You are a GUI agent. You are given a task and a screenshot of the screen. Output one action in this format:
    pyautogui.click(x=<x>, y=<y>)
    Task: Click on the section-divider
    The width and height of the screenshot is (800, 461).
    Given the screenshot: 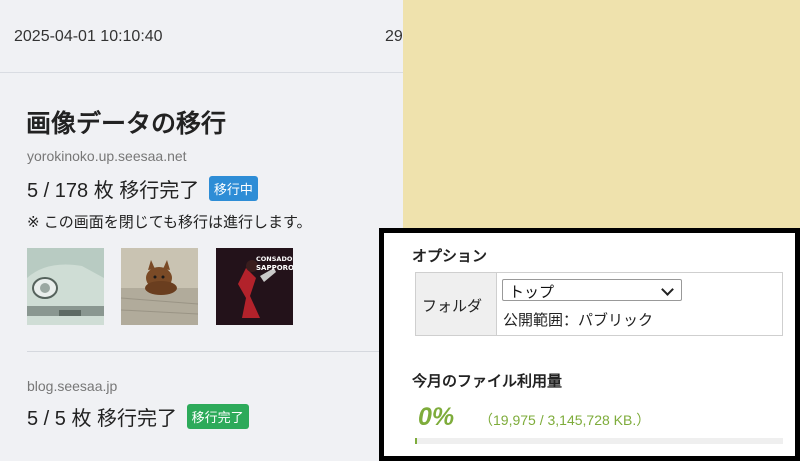 What is the action you would take?
    pyautogui.click(x=215, y=351)
    